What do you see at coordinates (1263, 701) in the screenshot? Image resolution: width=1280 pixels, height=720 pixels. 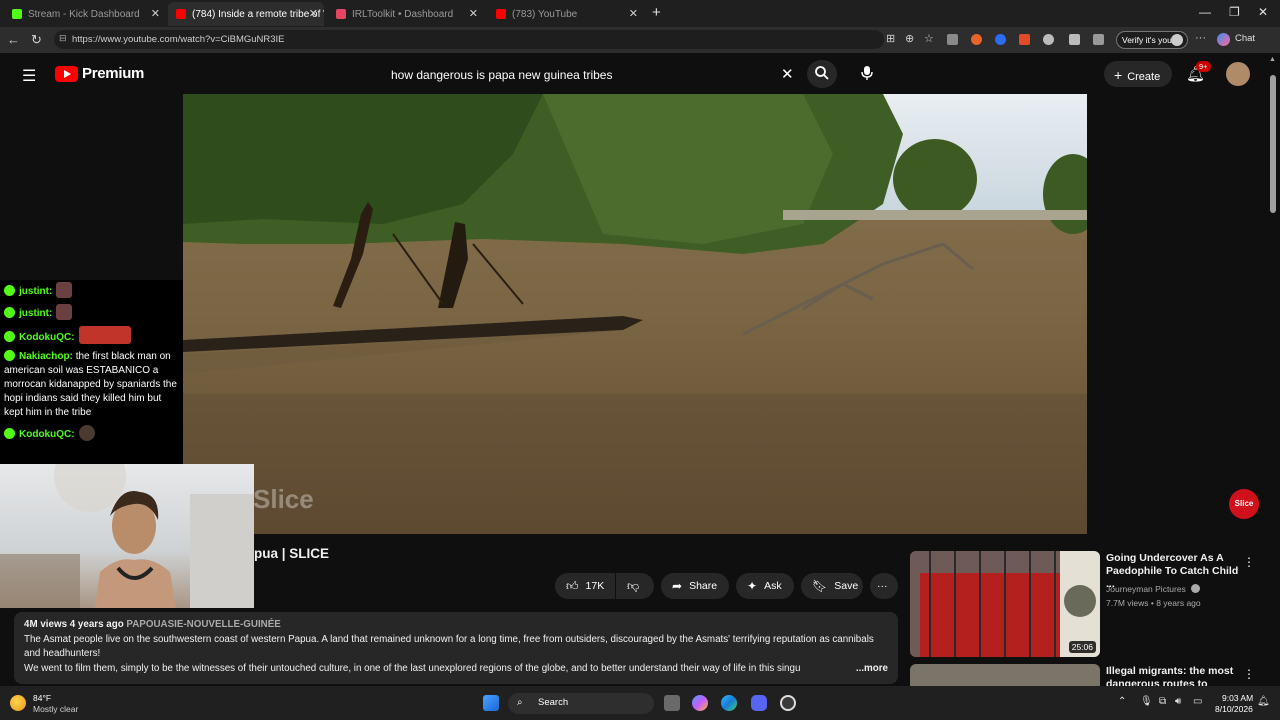 I see `notification-bell-icon: 🔔︎` at bounding box center [1263, 701].